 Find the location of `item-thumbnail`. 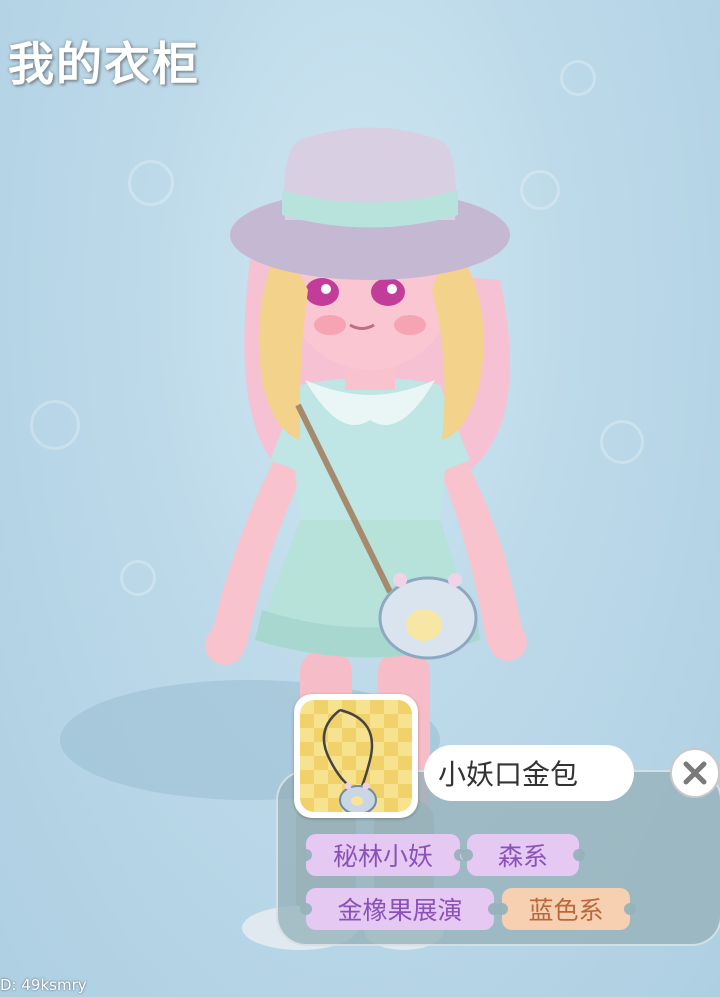

item-thumbnail is located at coordinates (356, 756).